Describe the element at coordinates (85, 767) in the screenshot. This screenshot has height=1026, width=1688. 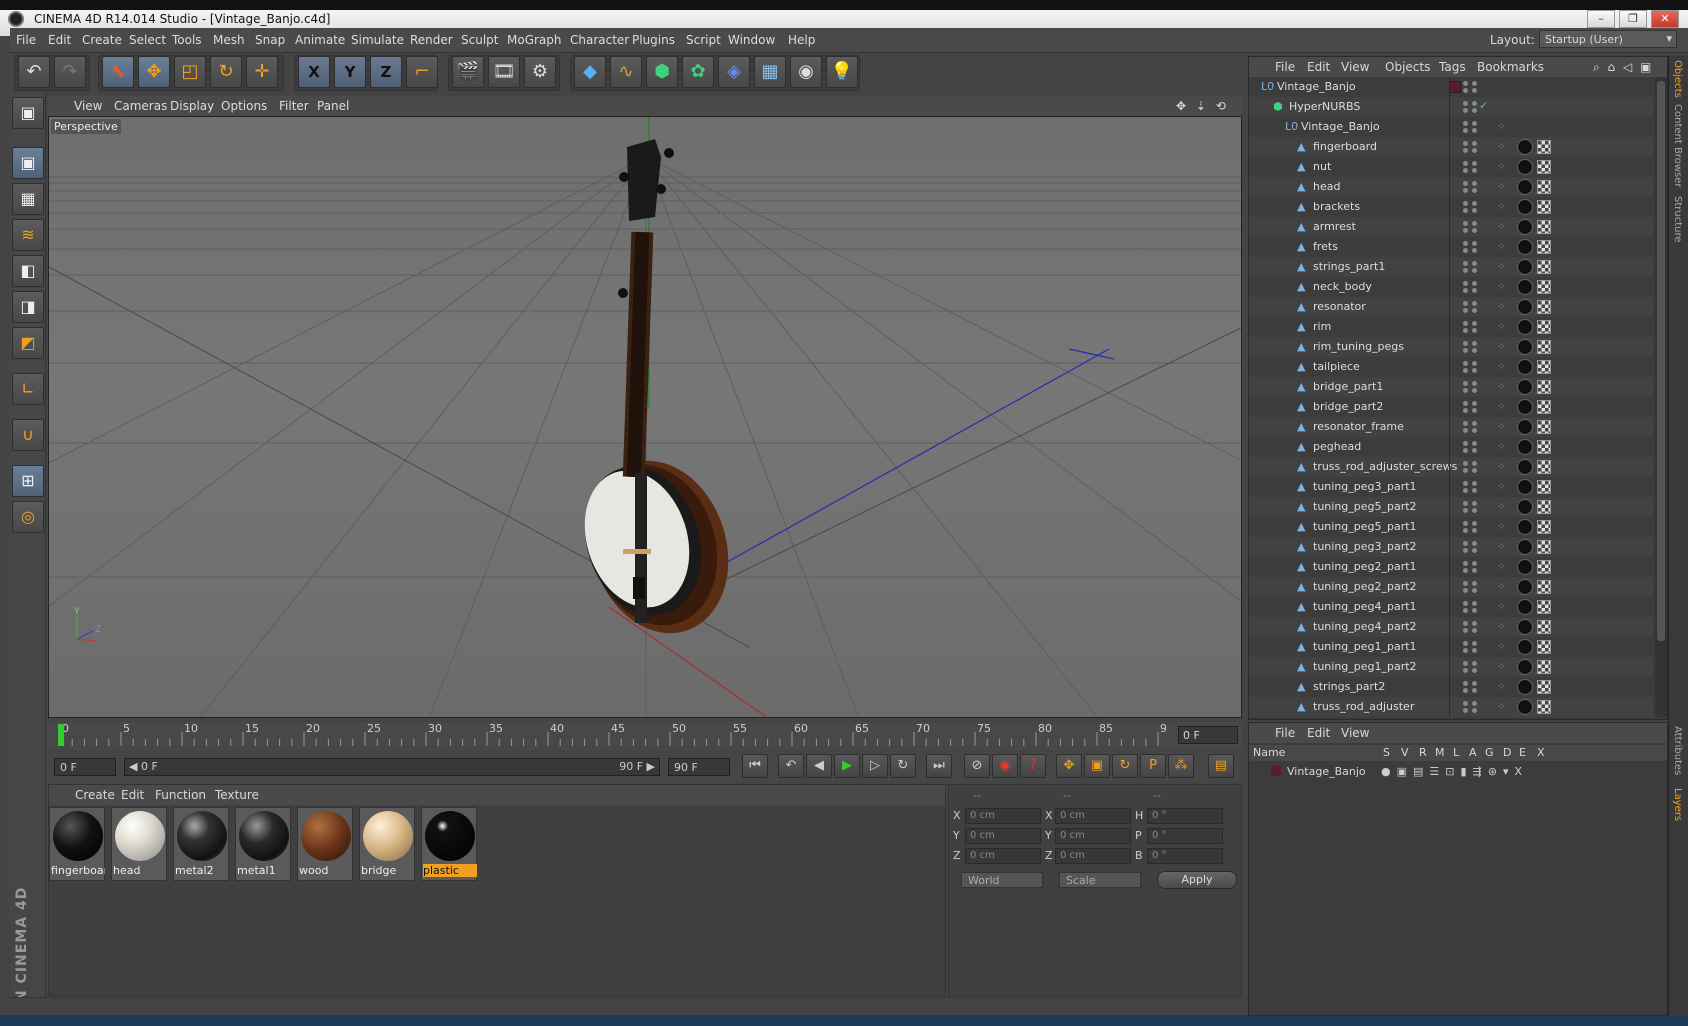
I see `start-frame-field: 0 F` at that location.